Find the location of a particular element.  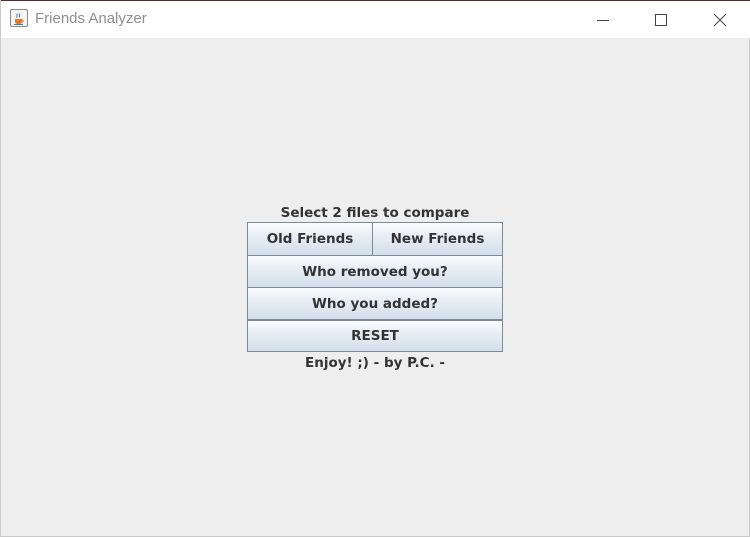

credits-label: Enjoy! ;) - by P.C. - is located at coordinates (374, 363).